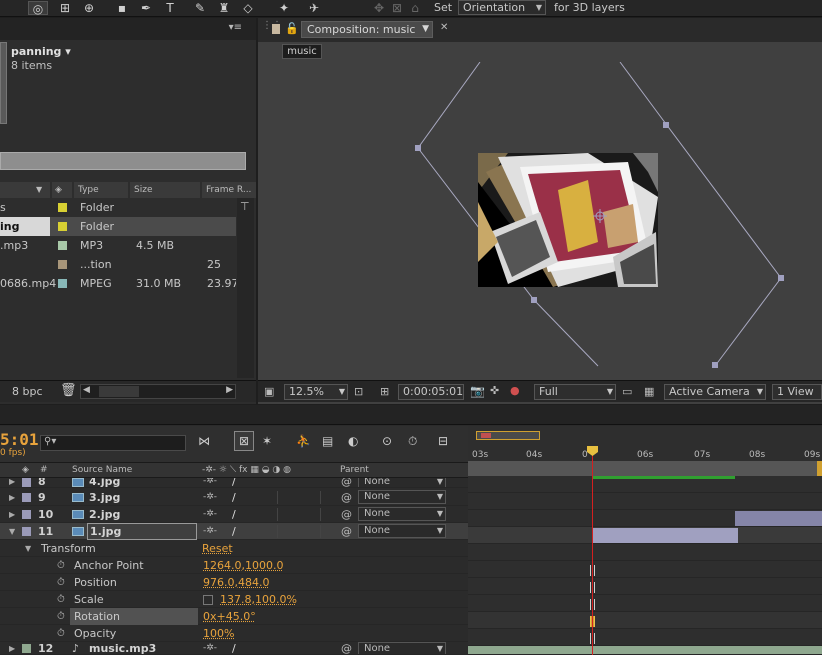  What do you see at coordinates (104, 514) in the screenshot?
I see `layer-name: 2.jpg` at bounding box center [104, 514].